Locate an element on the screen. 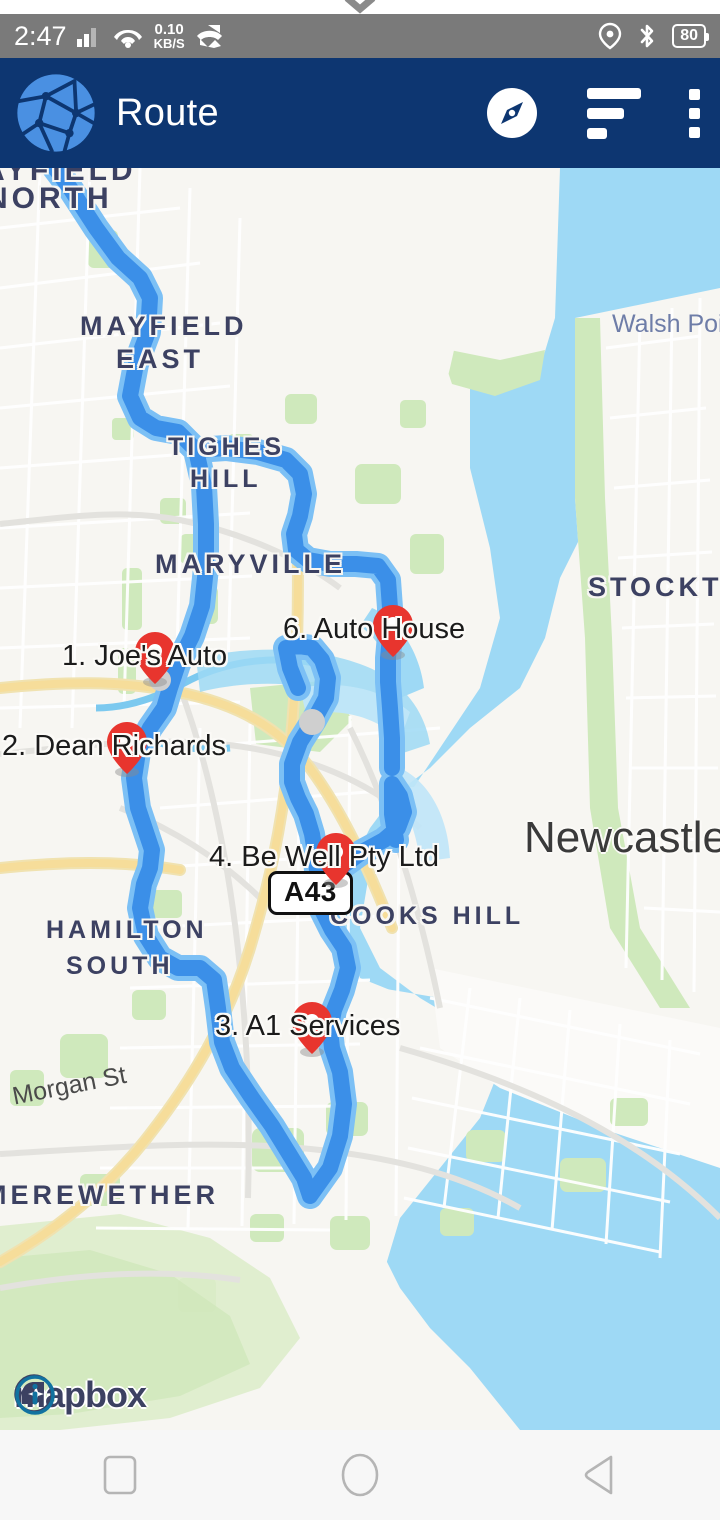 Image resolution: width=720 pixels, height=1520 pixels. sort-icon is located at coordinates (614, 113).